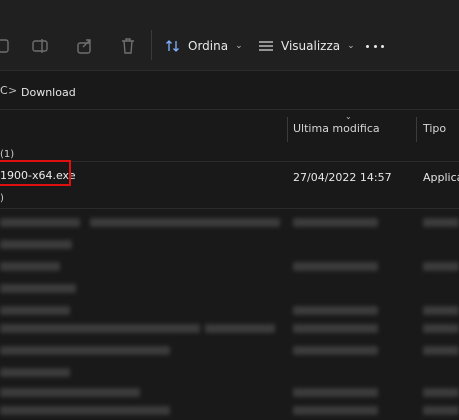  Describe the element at coordinates (128, 46) in the screenshot. I see `delete-icon` at that location.